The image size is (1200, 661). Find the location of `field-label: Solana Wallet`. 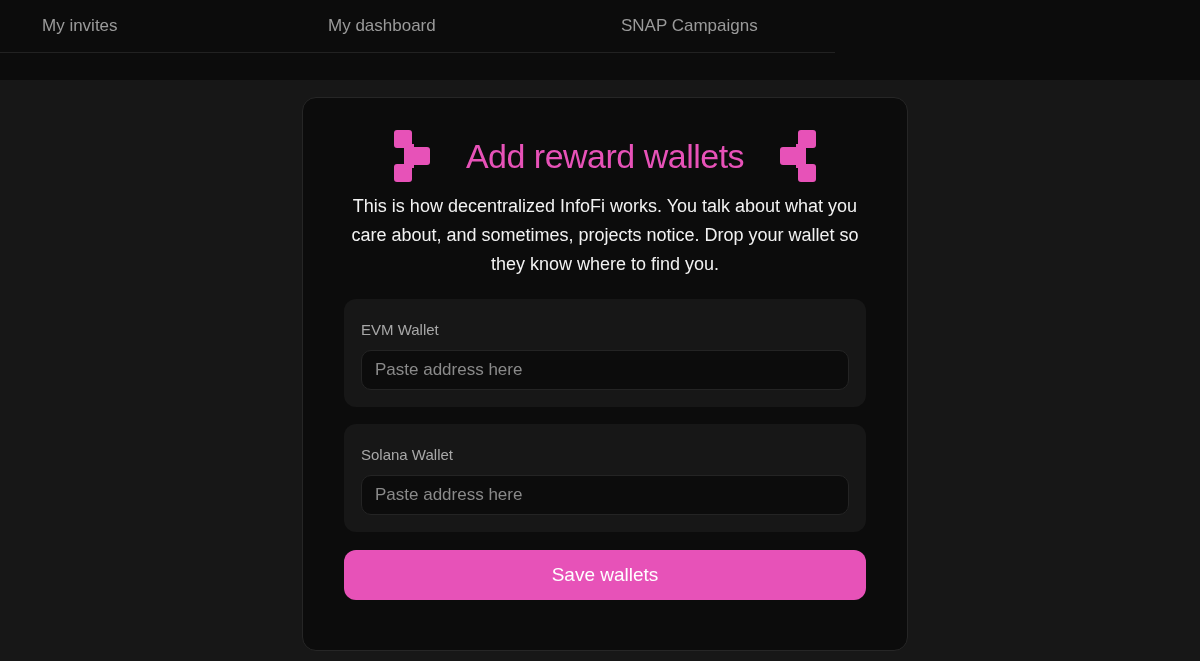

field-label: Solana Wallet is located at coordinates (407, 454).